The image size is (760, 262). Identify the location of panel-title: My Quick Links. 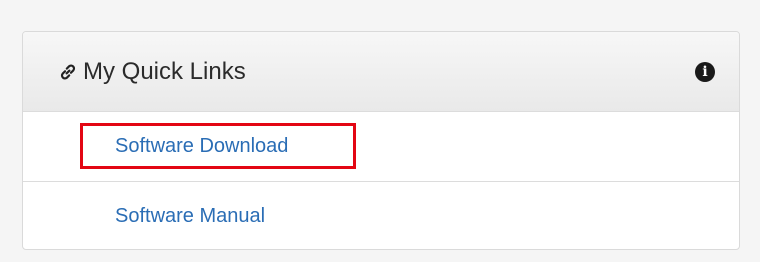
(151, 72).